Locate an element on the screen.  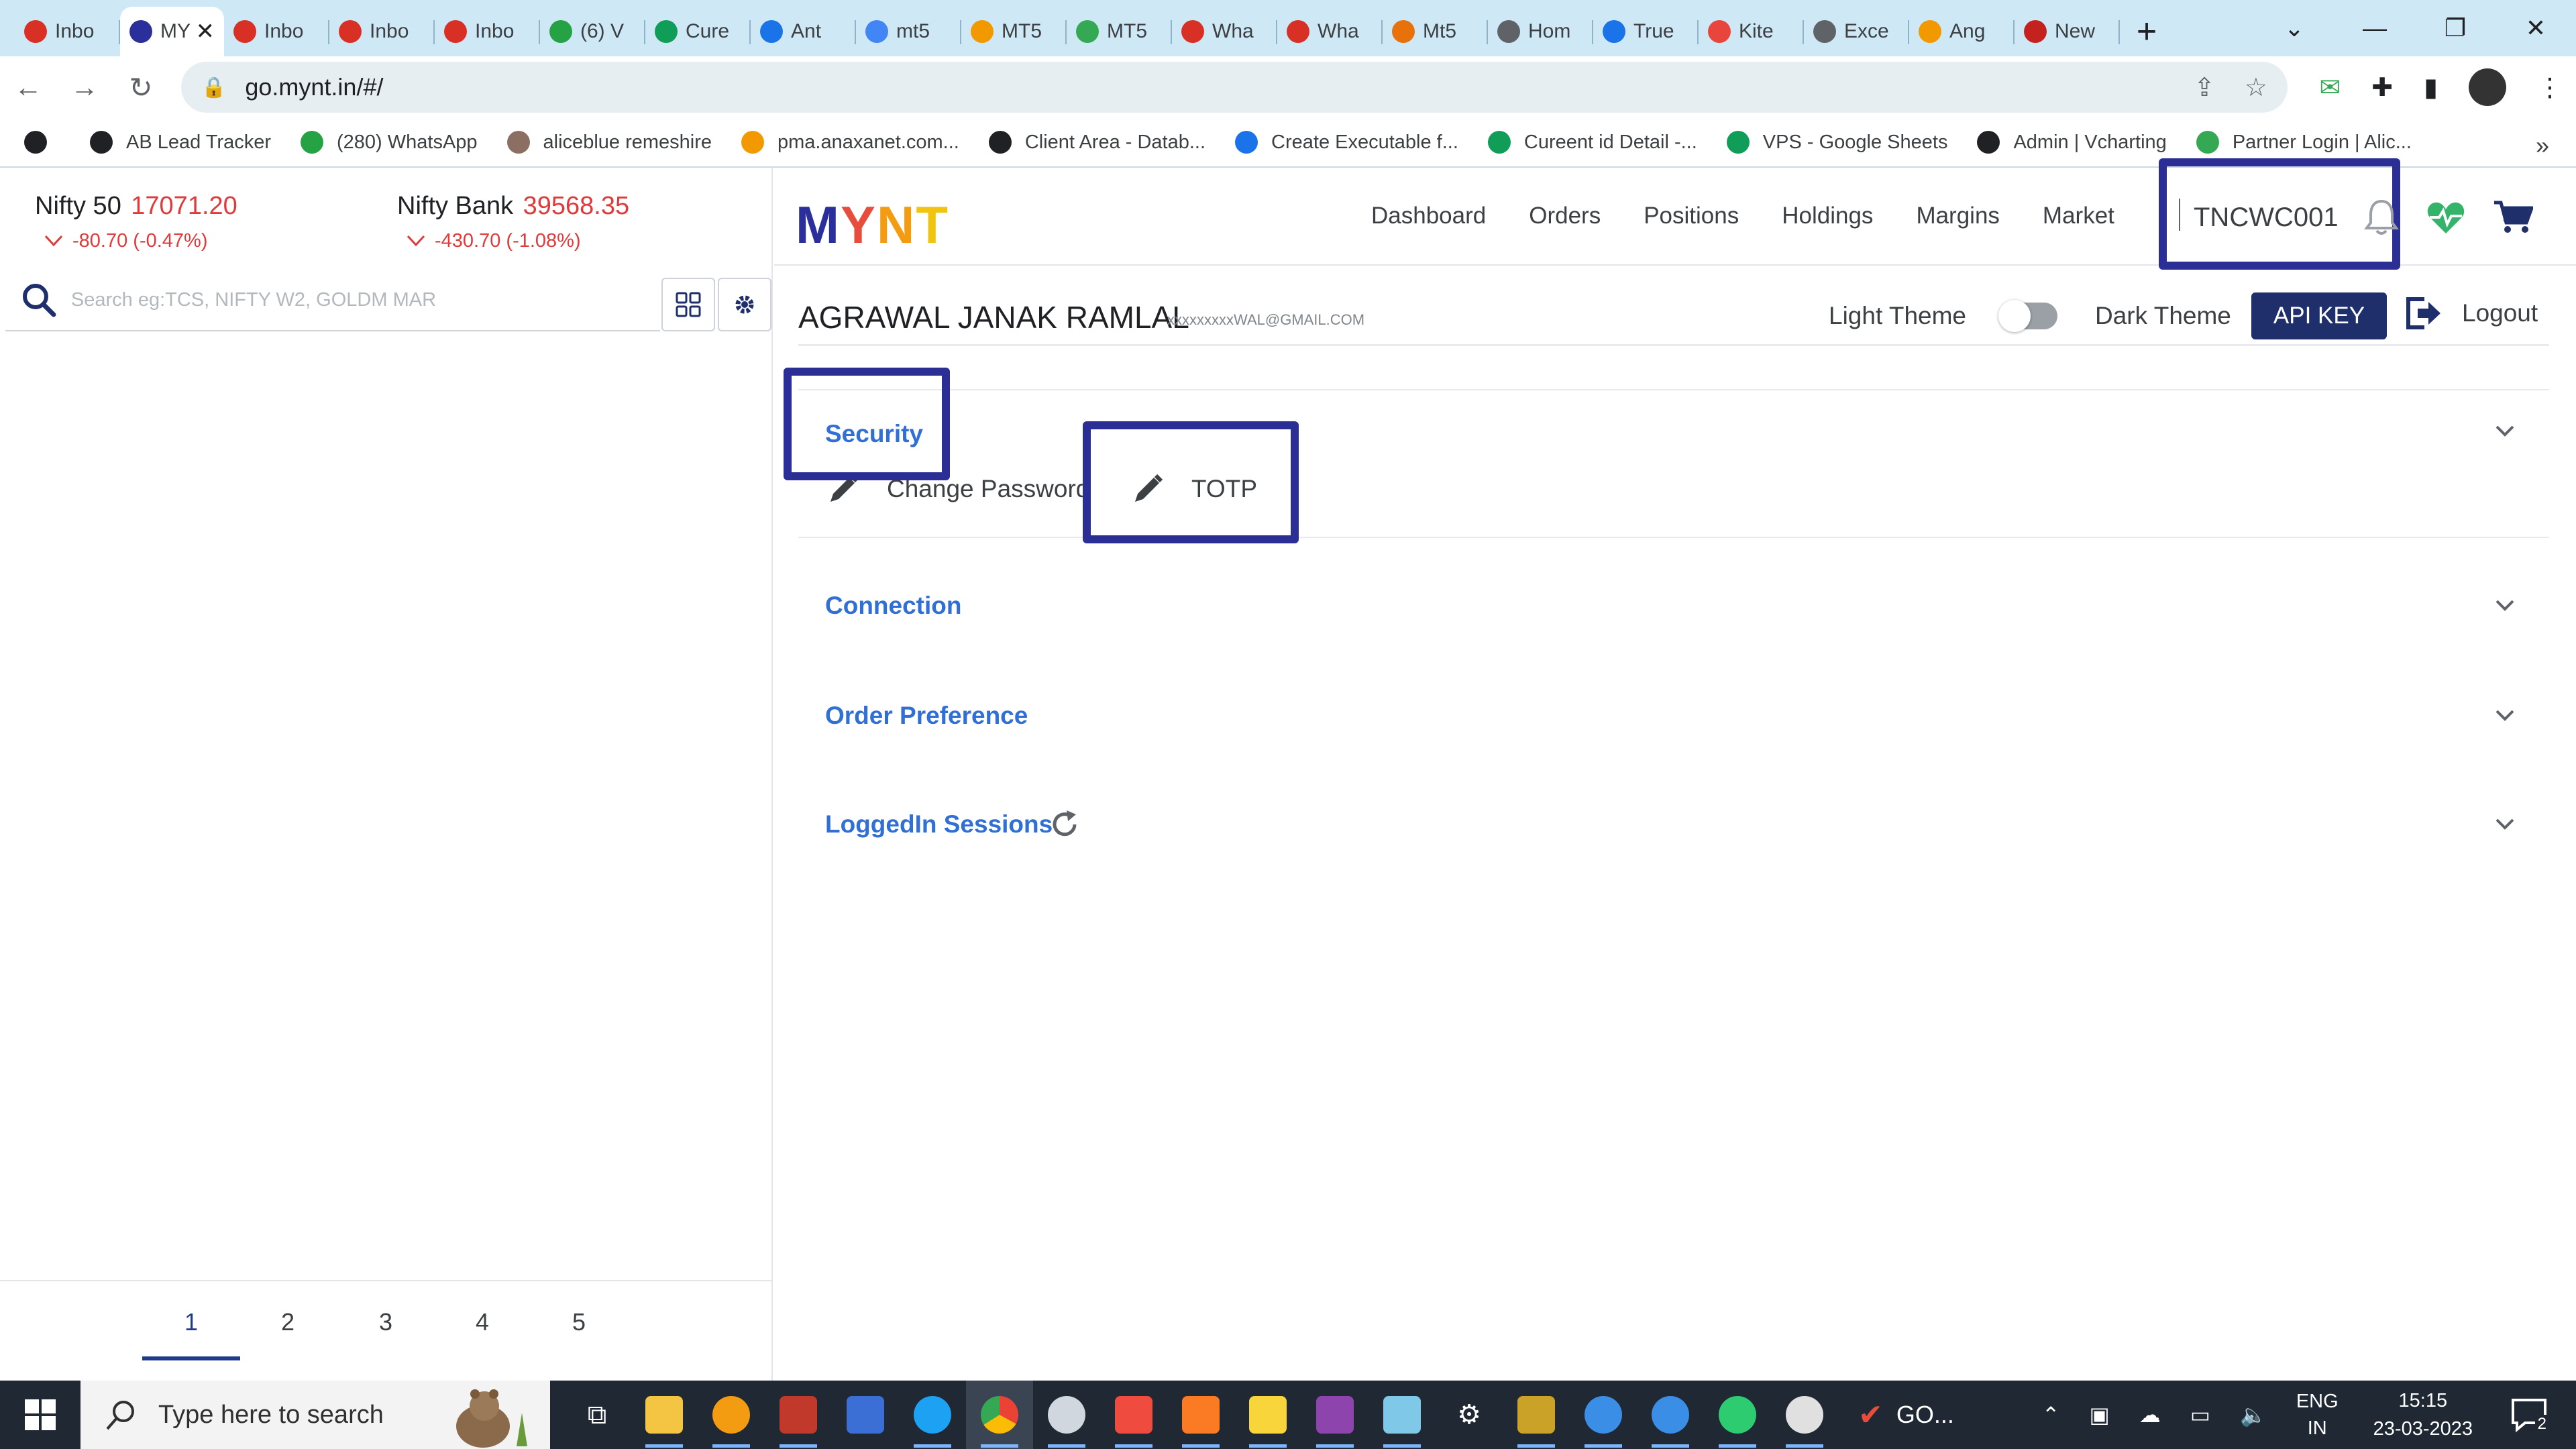
page-tab-4: 4 is located at coordinates (482, 1322).